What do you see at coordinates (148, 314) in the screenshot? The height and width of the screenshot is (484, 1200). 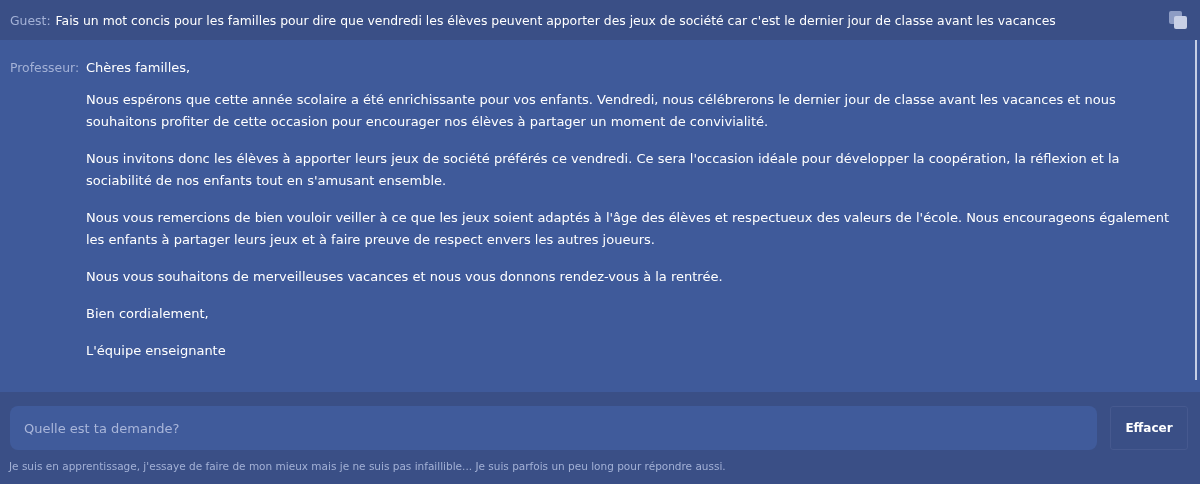 I see `answer-paragraph: Bien cordialement,` at bounding box center [148, 314].